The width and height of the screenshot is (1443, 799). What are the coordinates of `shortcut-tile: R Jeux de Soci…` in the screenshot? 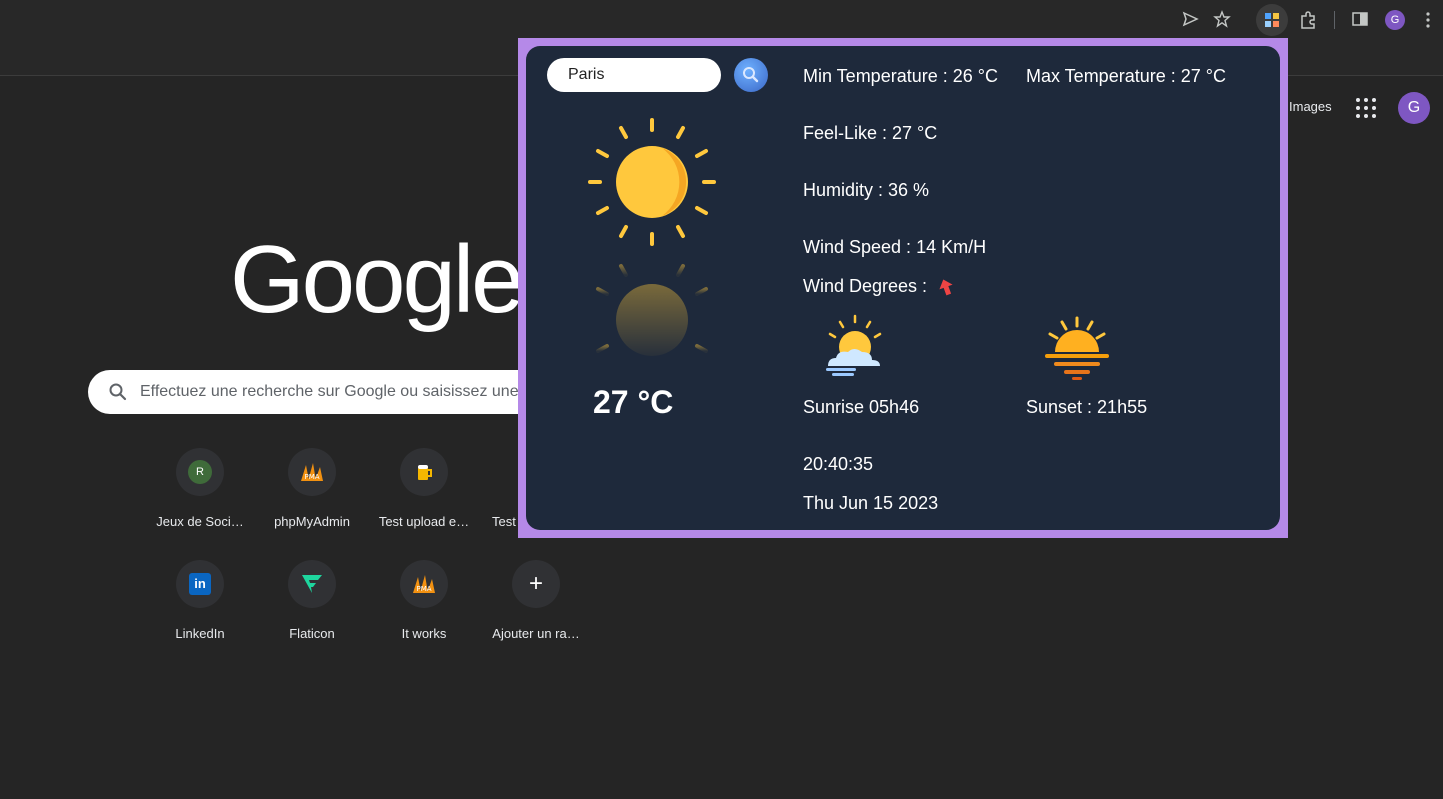 It's located at (200, 488).